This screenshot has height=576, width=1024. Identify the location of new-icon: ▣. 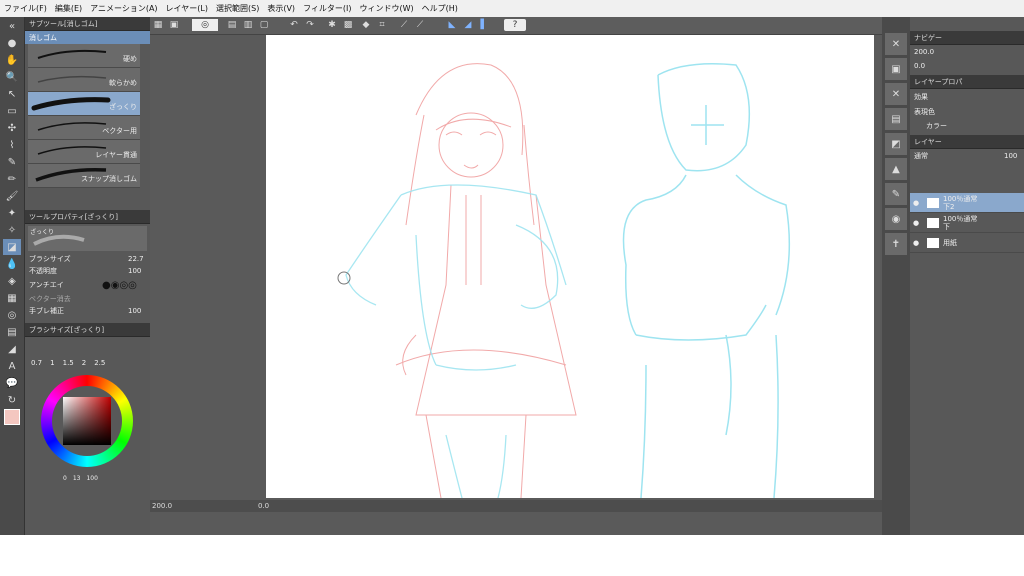
(174, 25).